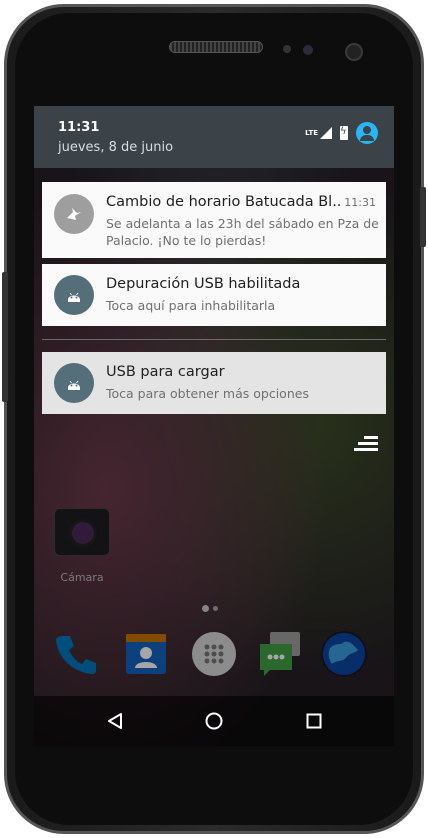 This screenshot has width=428, height=838. I want to click on home-icon, so click(214, 721).